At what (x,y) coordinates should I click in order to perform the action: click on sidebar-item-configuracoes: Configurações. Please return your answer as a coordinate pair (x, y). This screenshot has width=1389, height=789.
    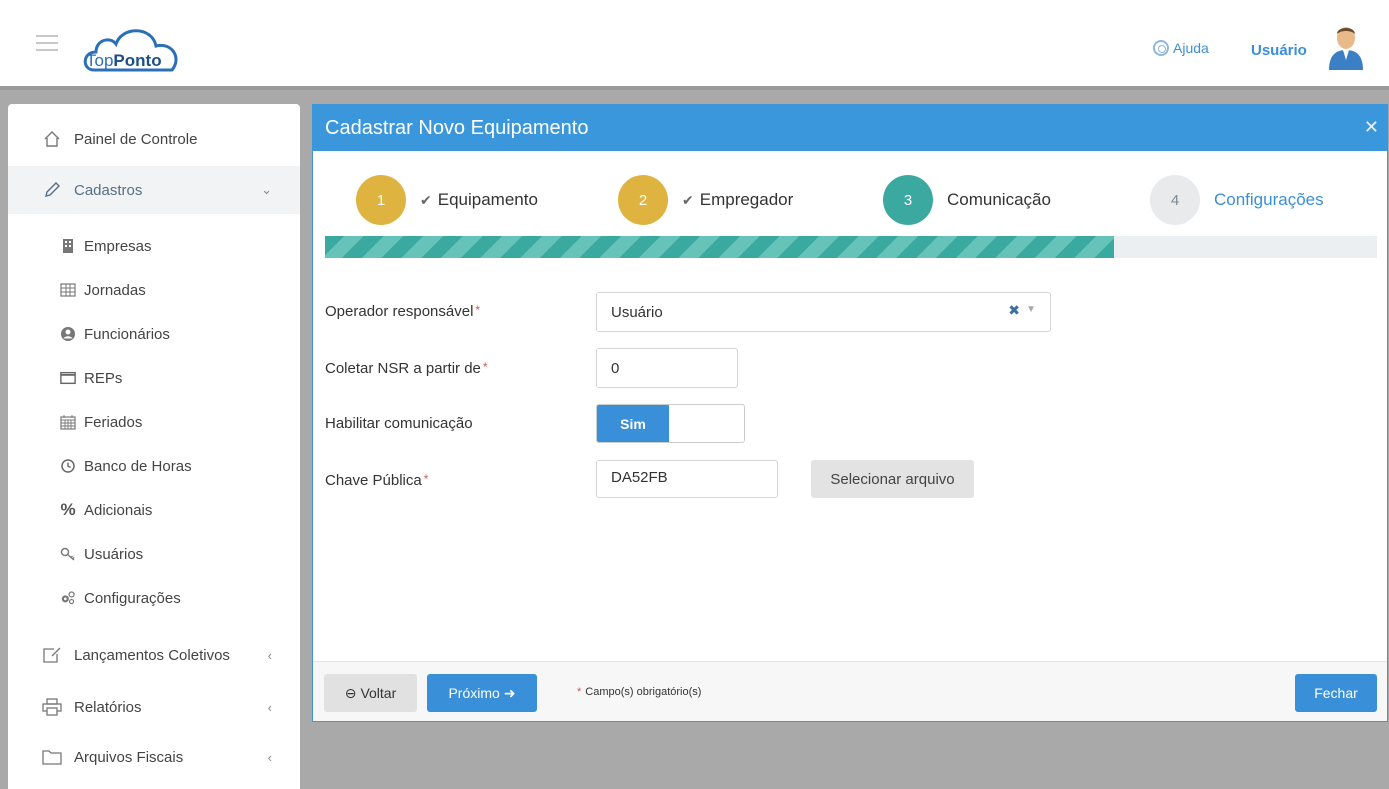
    Looking at the image, I should click on (154, 598).